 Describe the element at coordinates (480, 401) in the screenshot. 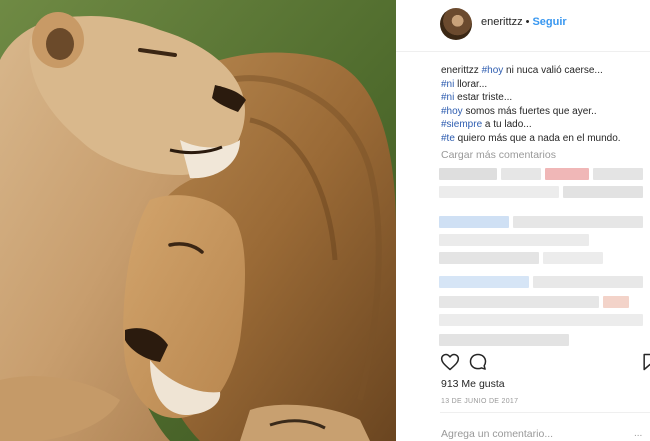

I see `post-date: 13 DE JUNIO DE 2017` at that location.